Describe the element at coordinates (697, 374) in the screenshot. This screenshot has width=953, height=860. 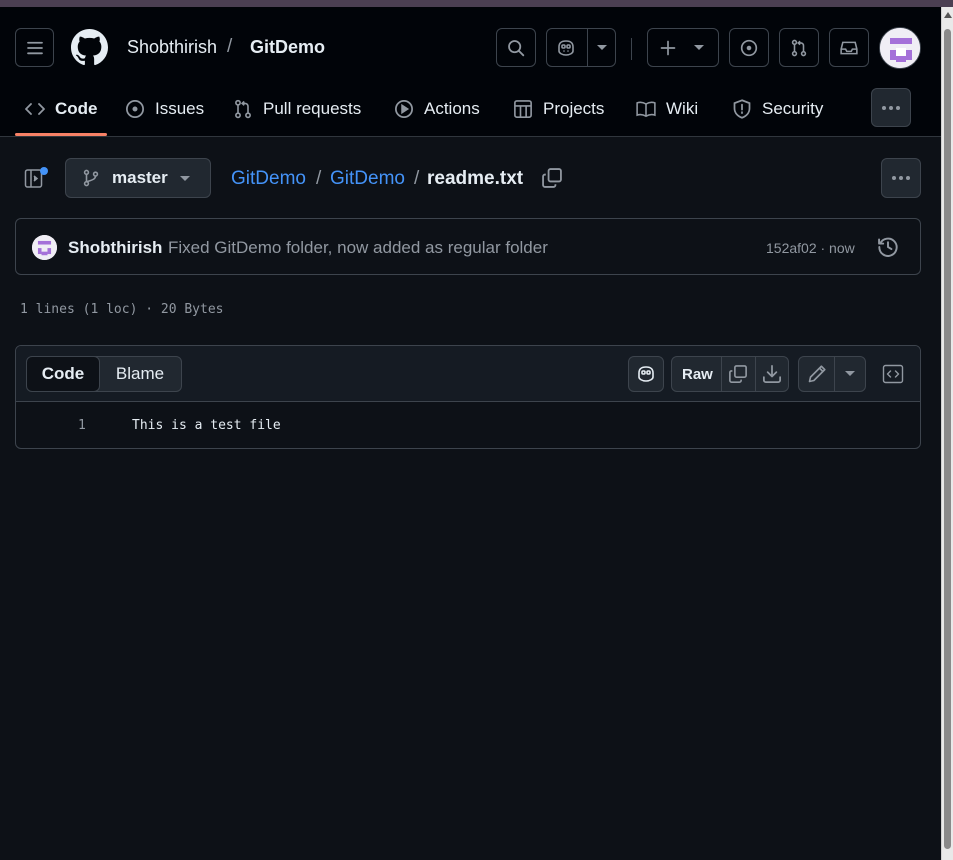
I see `raw-button: Raw` at that location.